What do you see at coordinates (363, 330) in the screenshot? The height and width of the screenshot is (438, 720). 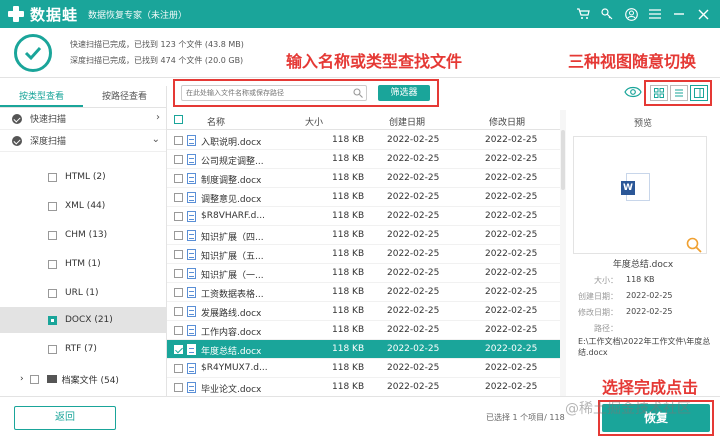 I see `table-row: 工作内容.docx 118 KB 2022-02-25 2022-02-25` at bounding box center [363, 330].